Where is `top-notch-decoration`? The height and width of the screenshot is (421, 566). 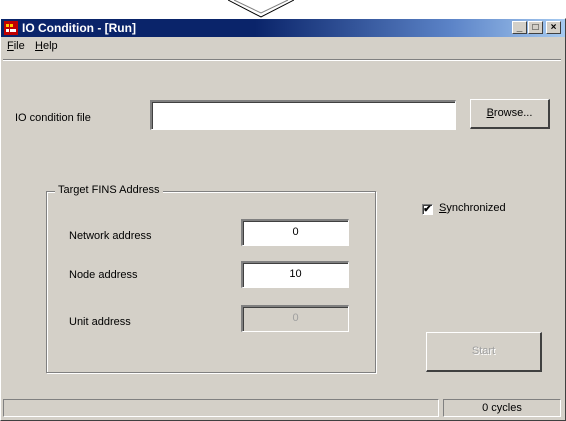
top-notch-decoration is located at coordinates (261, 9).